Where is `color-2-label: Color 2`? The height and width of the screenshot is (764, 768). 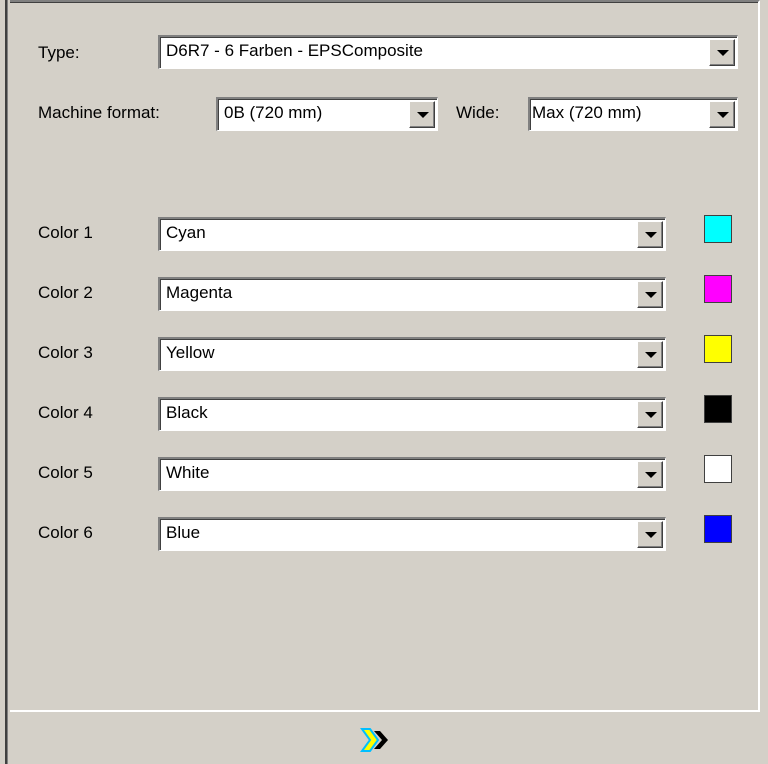
color-2-label: Color 2 is located at coordinates (65, 292).